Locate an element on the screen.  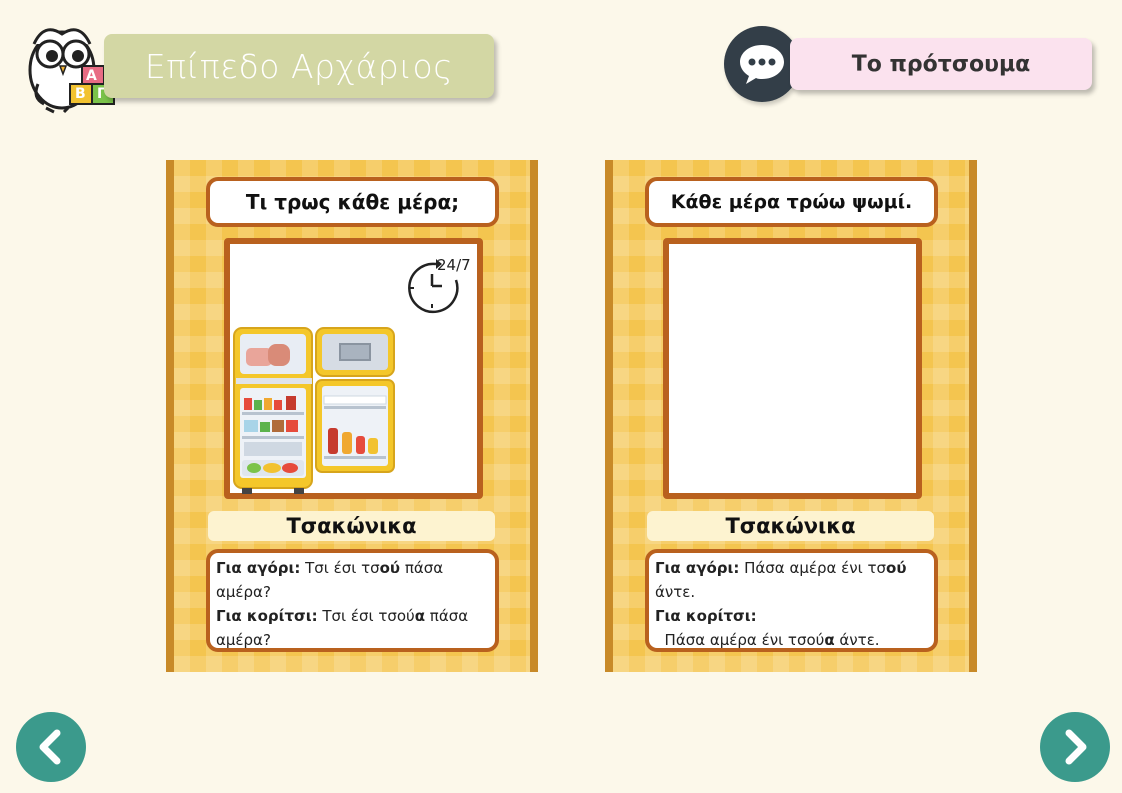
translation-girl: Για κορίτσι: Τσι έσι τσούα πάσα αμέρα? is located at coordinates (352, 626).